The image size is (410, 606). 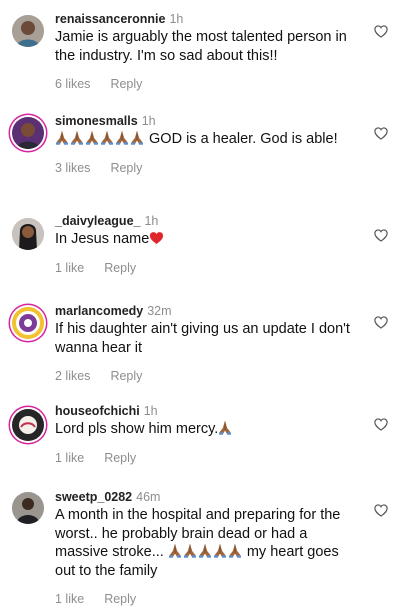 I want to click on comment-text: GOD is a healer. God is able!, so click(x=205, y=139).